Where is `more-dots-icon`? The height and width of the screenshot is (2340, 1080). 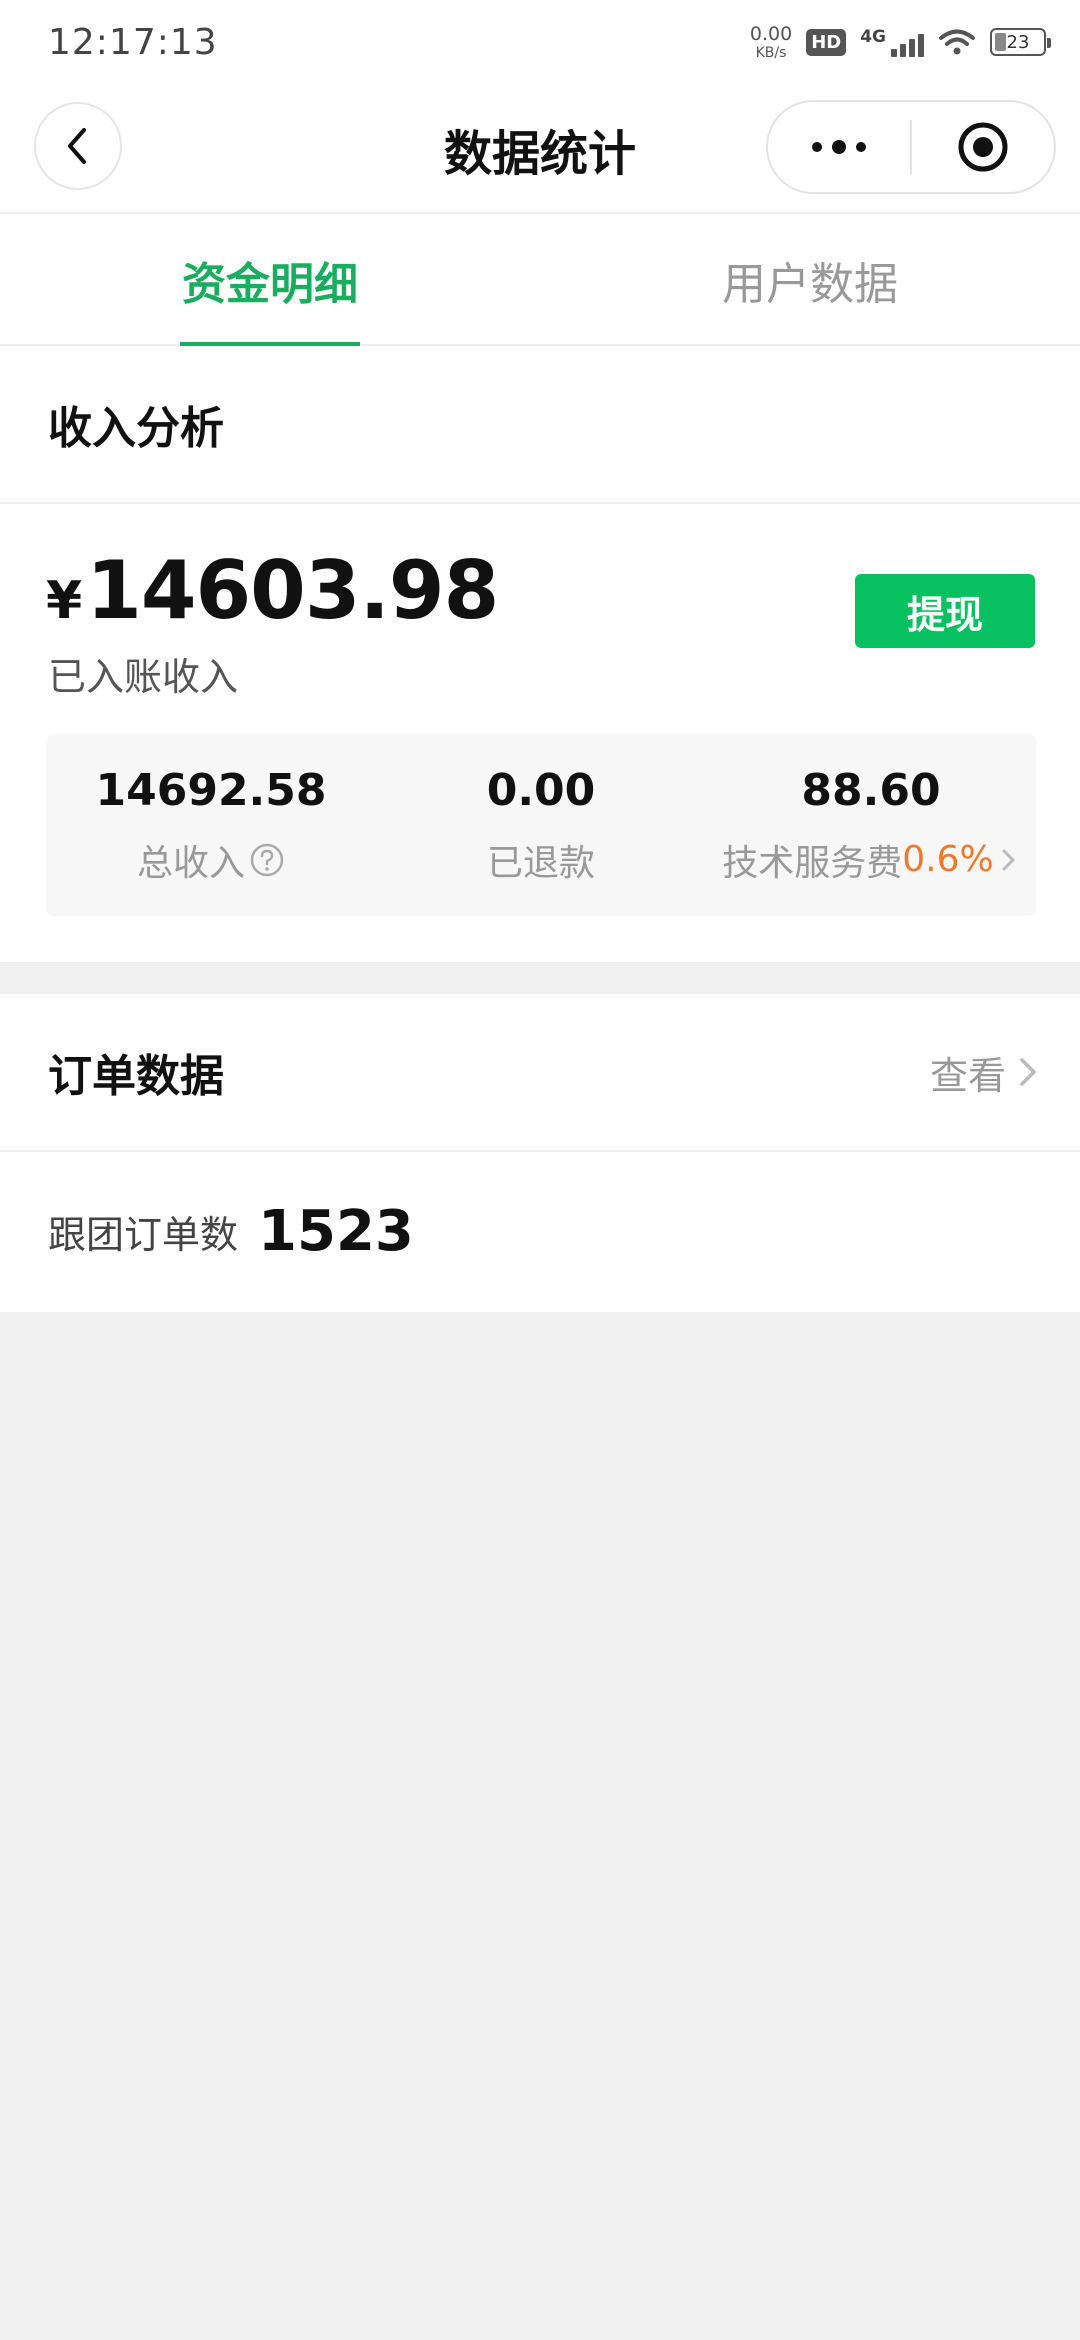
more-dots-icon is located at coordinates (839, 147).